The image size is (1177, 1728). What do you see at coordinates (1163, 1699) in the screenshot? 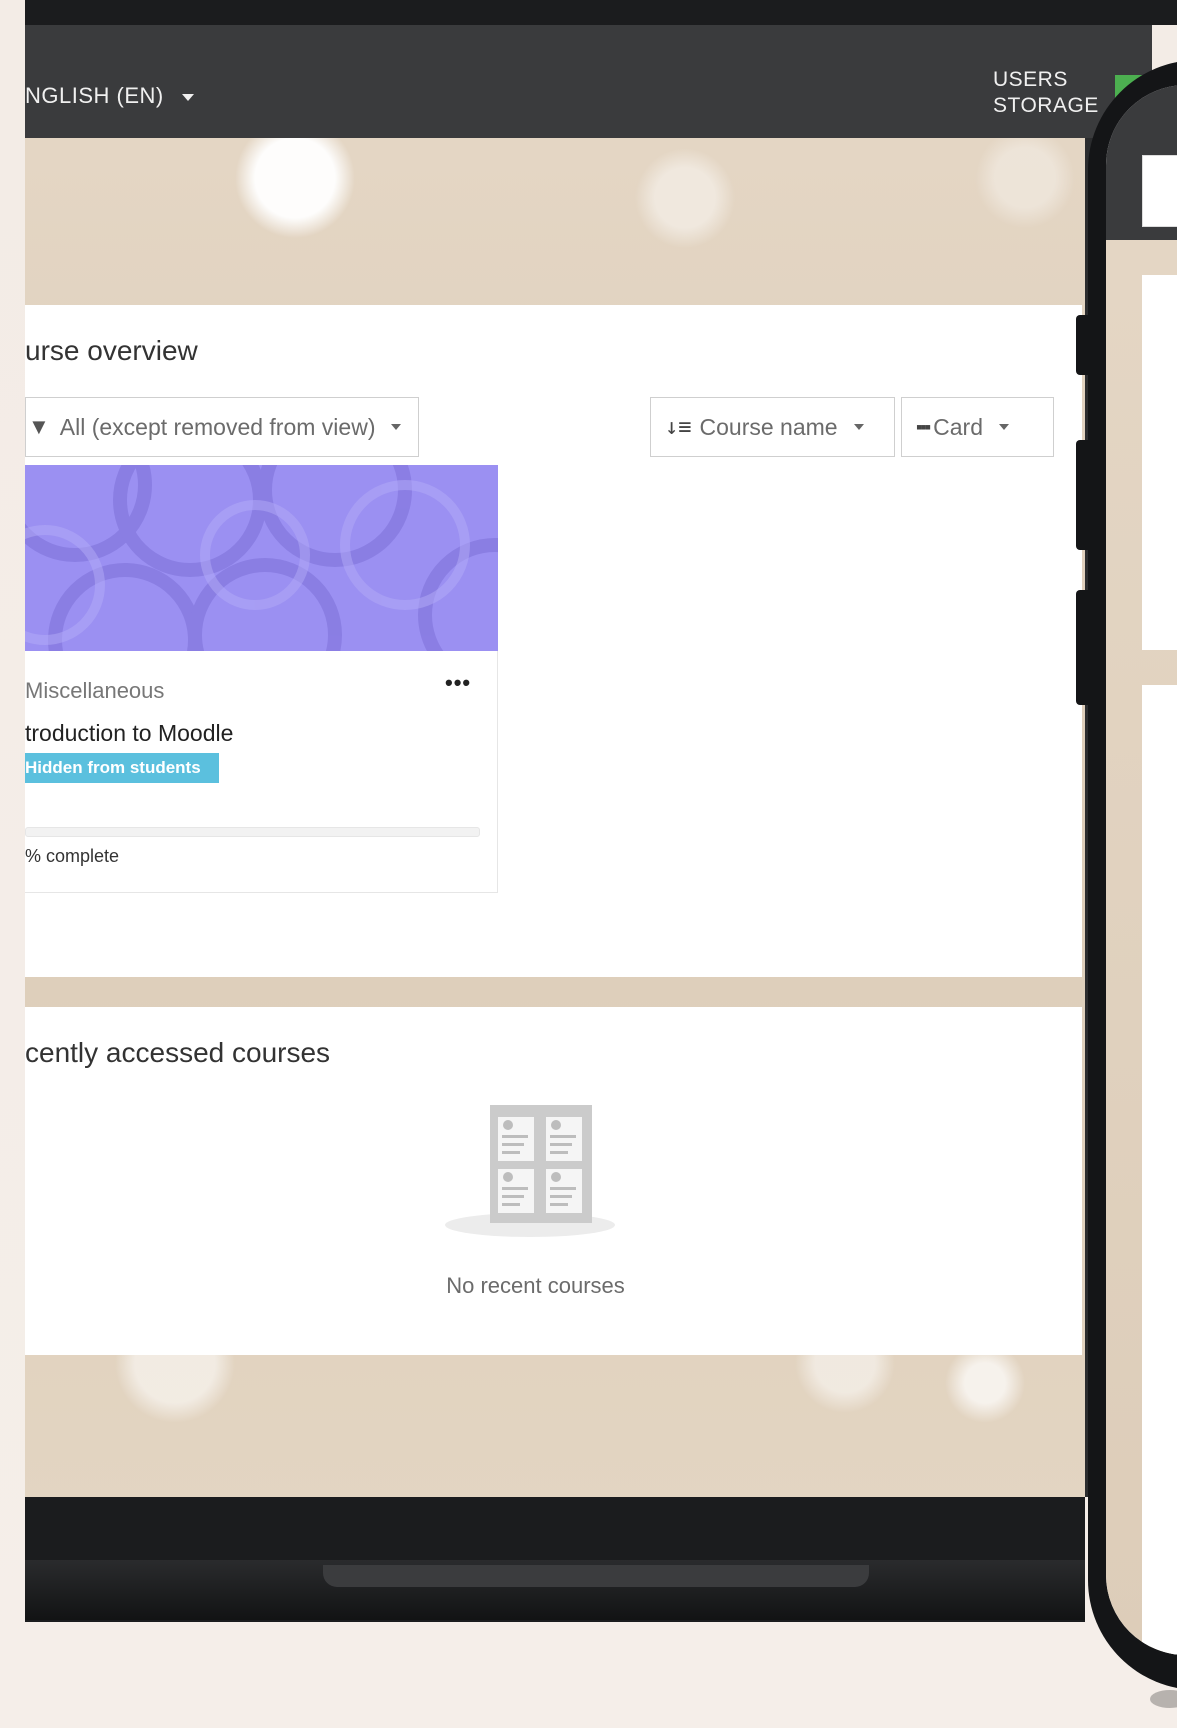
I see `phone-shadow` at bounding box center [1163, 1699].